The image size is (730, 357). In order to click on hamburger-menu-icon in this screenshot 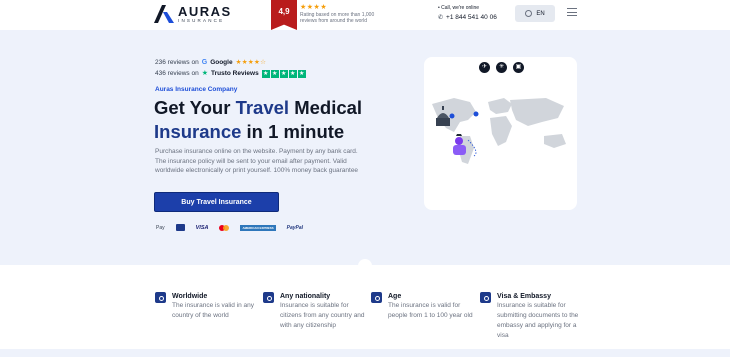, I will do `click(572, 12)`.